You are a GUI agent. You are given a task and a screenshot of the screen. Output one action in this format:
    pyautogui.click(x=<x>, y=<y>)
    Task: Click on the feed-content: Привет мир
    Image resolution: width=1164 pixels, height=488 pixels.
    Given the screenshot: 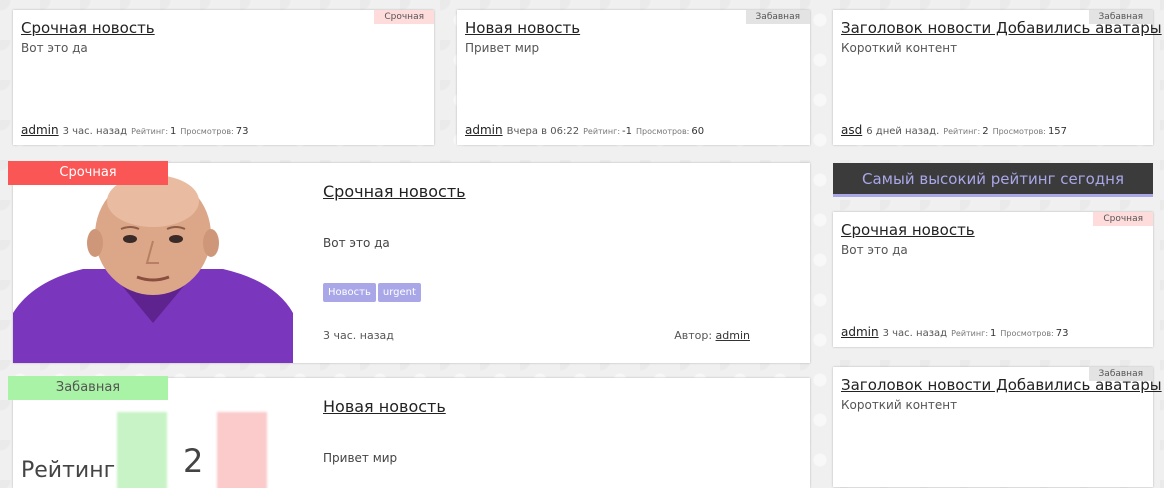 What is the action you would take?
    pyautogui.click(x=360, y=458)
    